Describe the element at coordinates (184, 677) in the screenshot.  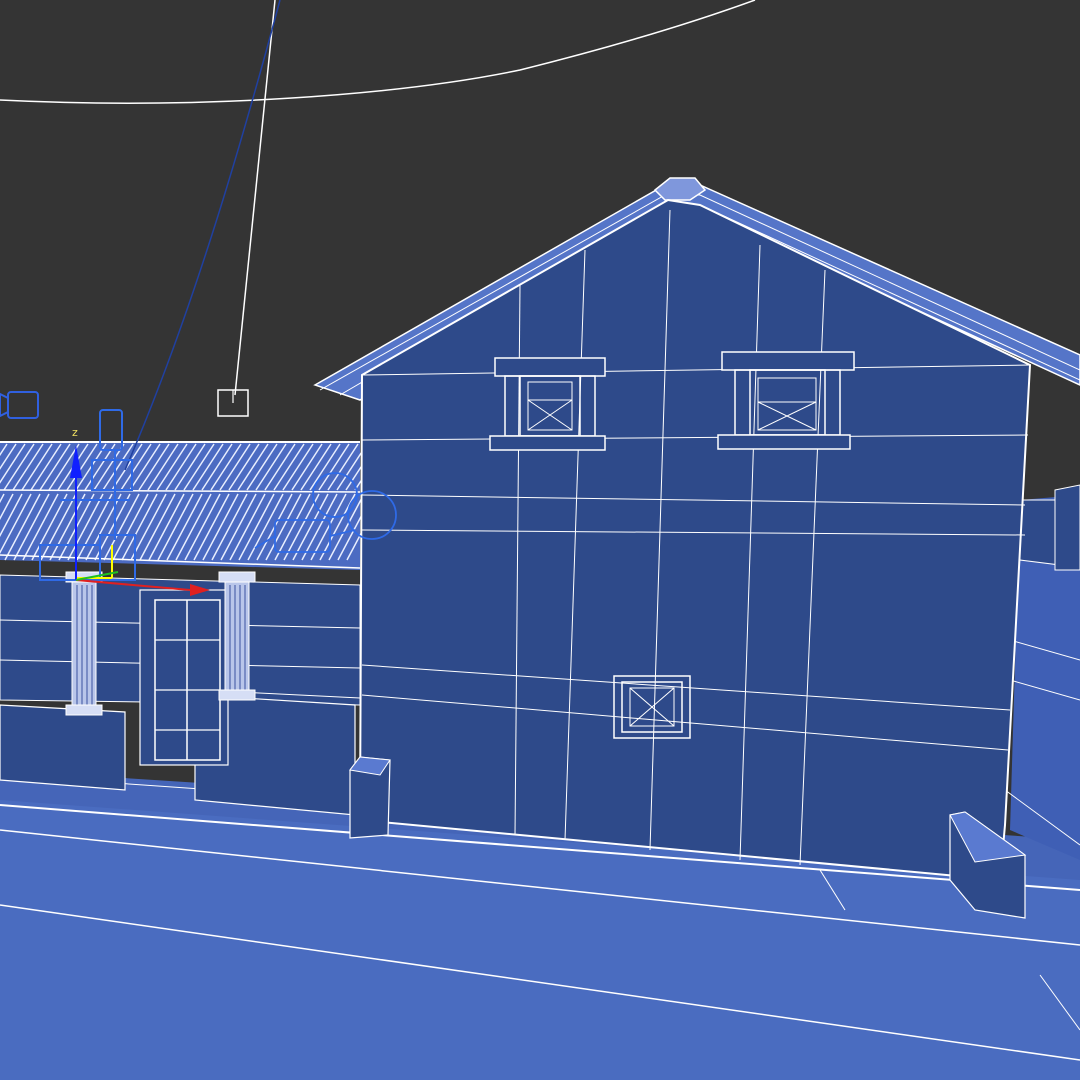
I see `gate-door` at that location.